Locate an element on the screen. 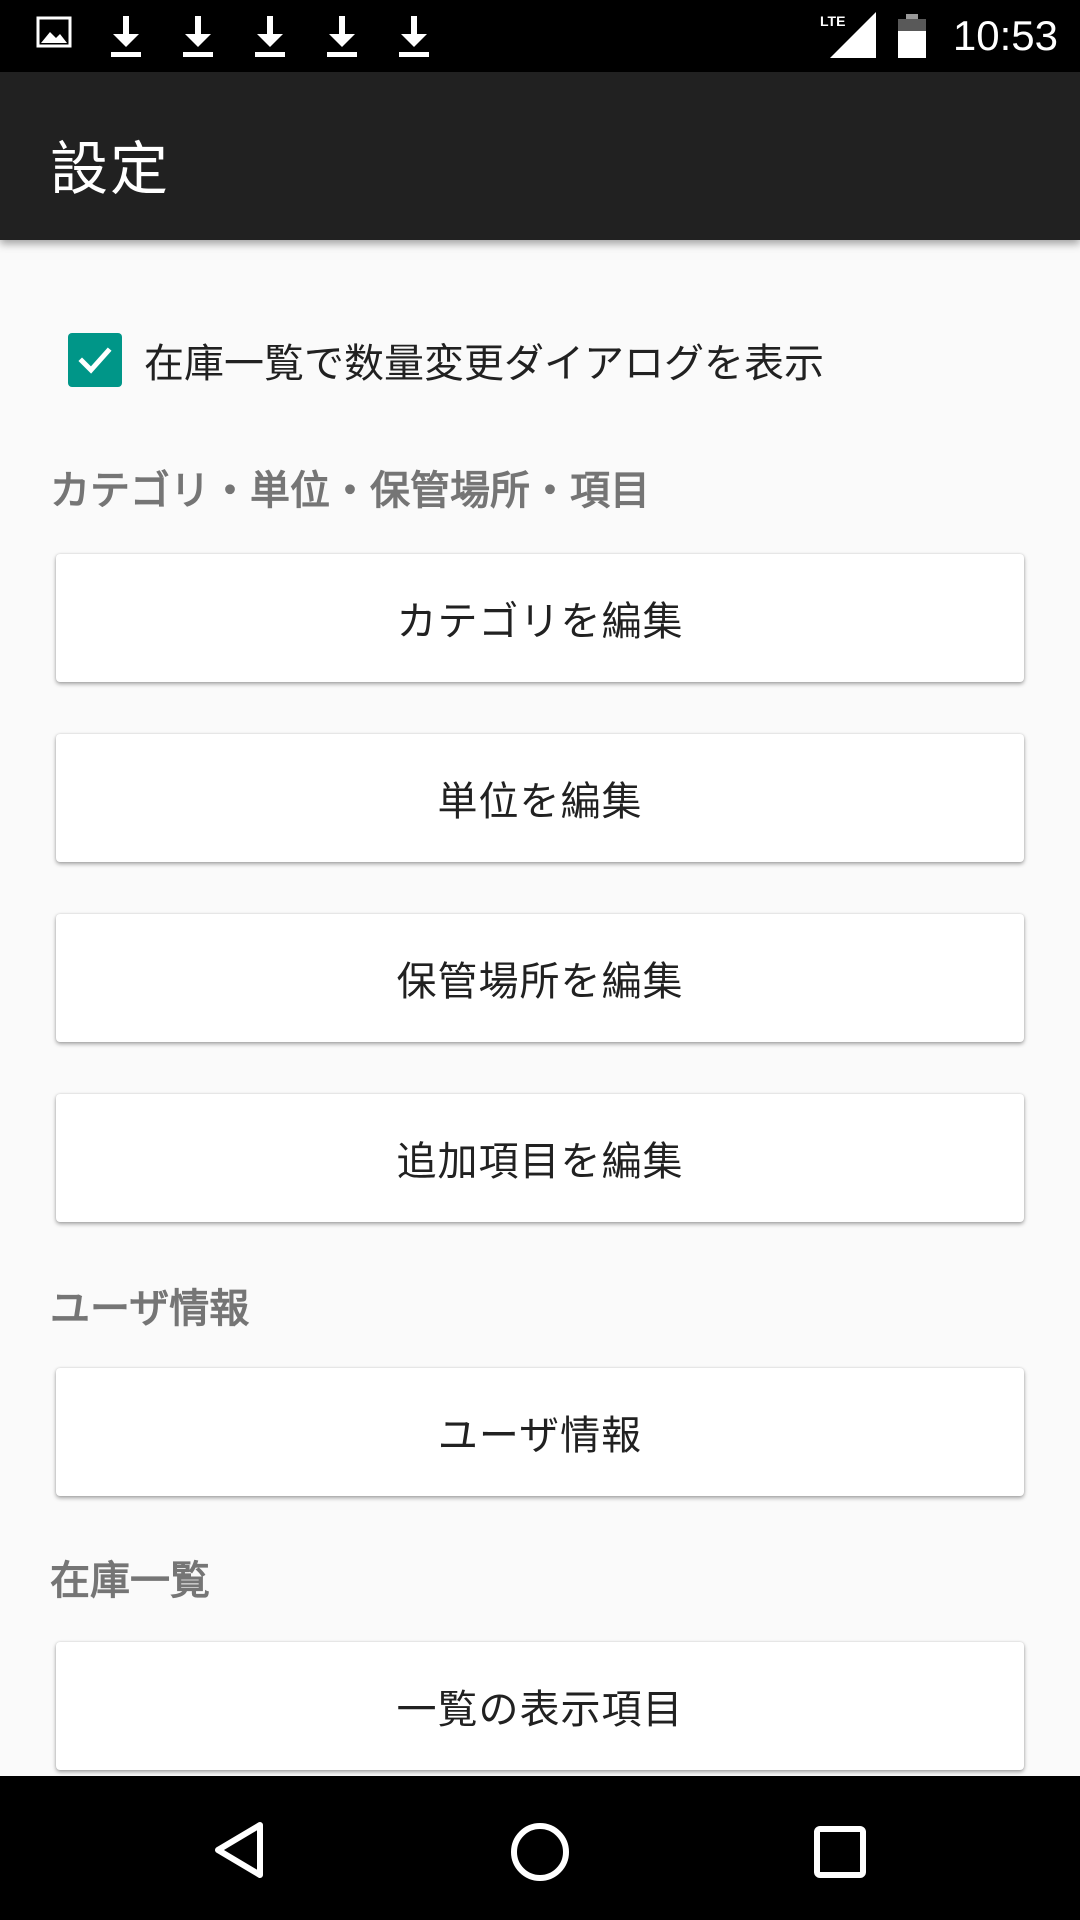  clock: 10:53 is located at coordinates (1005, 35).